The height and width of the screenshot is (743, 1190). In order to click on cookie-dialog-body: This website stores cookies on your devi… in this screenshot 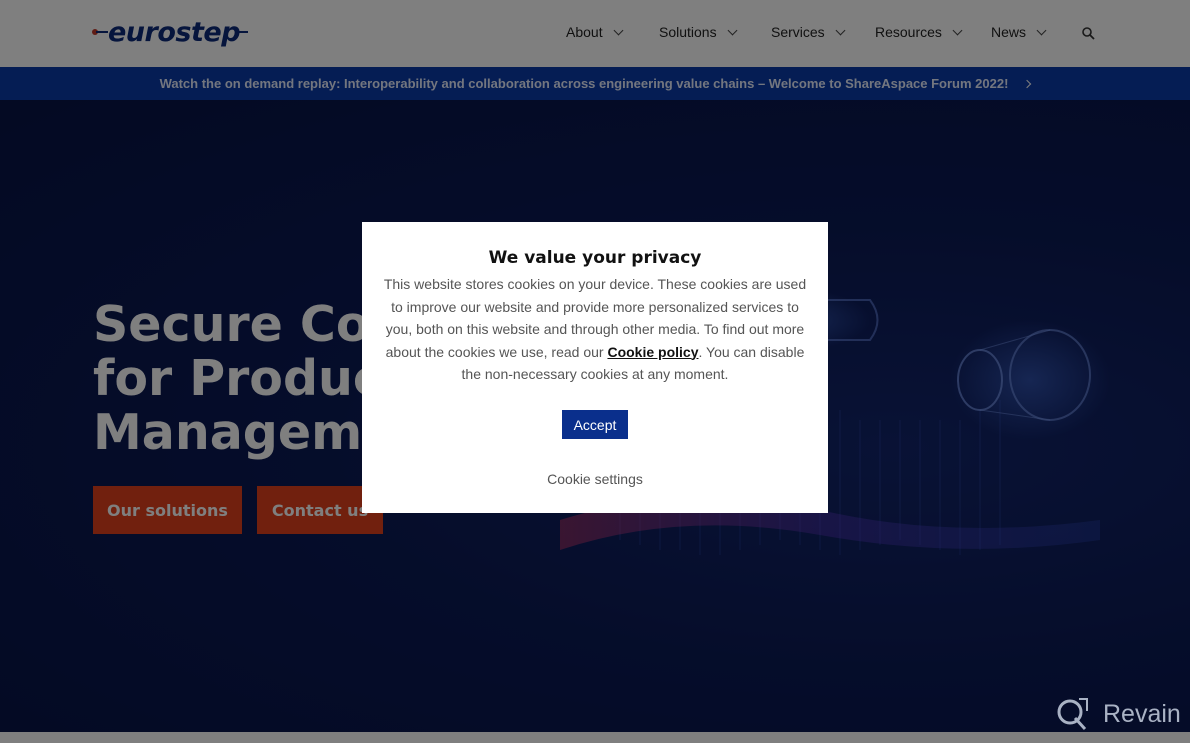, I will do `click(595, 329)`.